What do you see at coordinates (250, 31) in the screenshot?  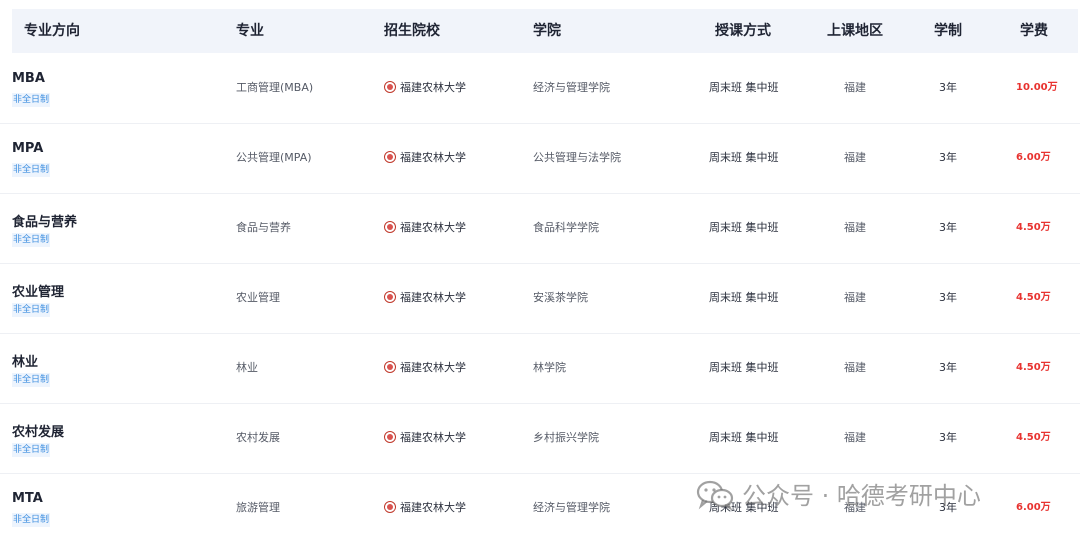 I see `header-major: 专业` at bounding box center [250, 31].